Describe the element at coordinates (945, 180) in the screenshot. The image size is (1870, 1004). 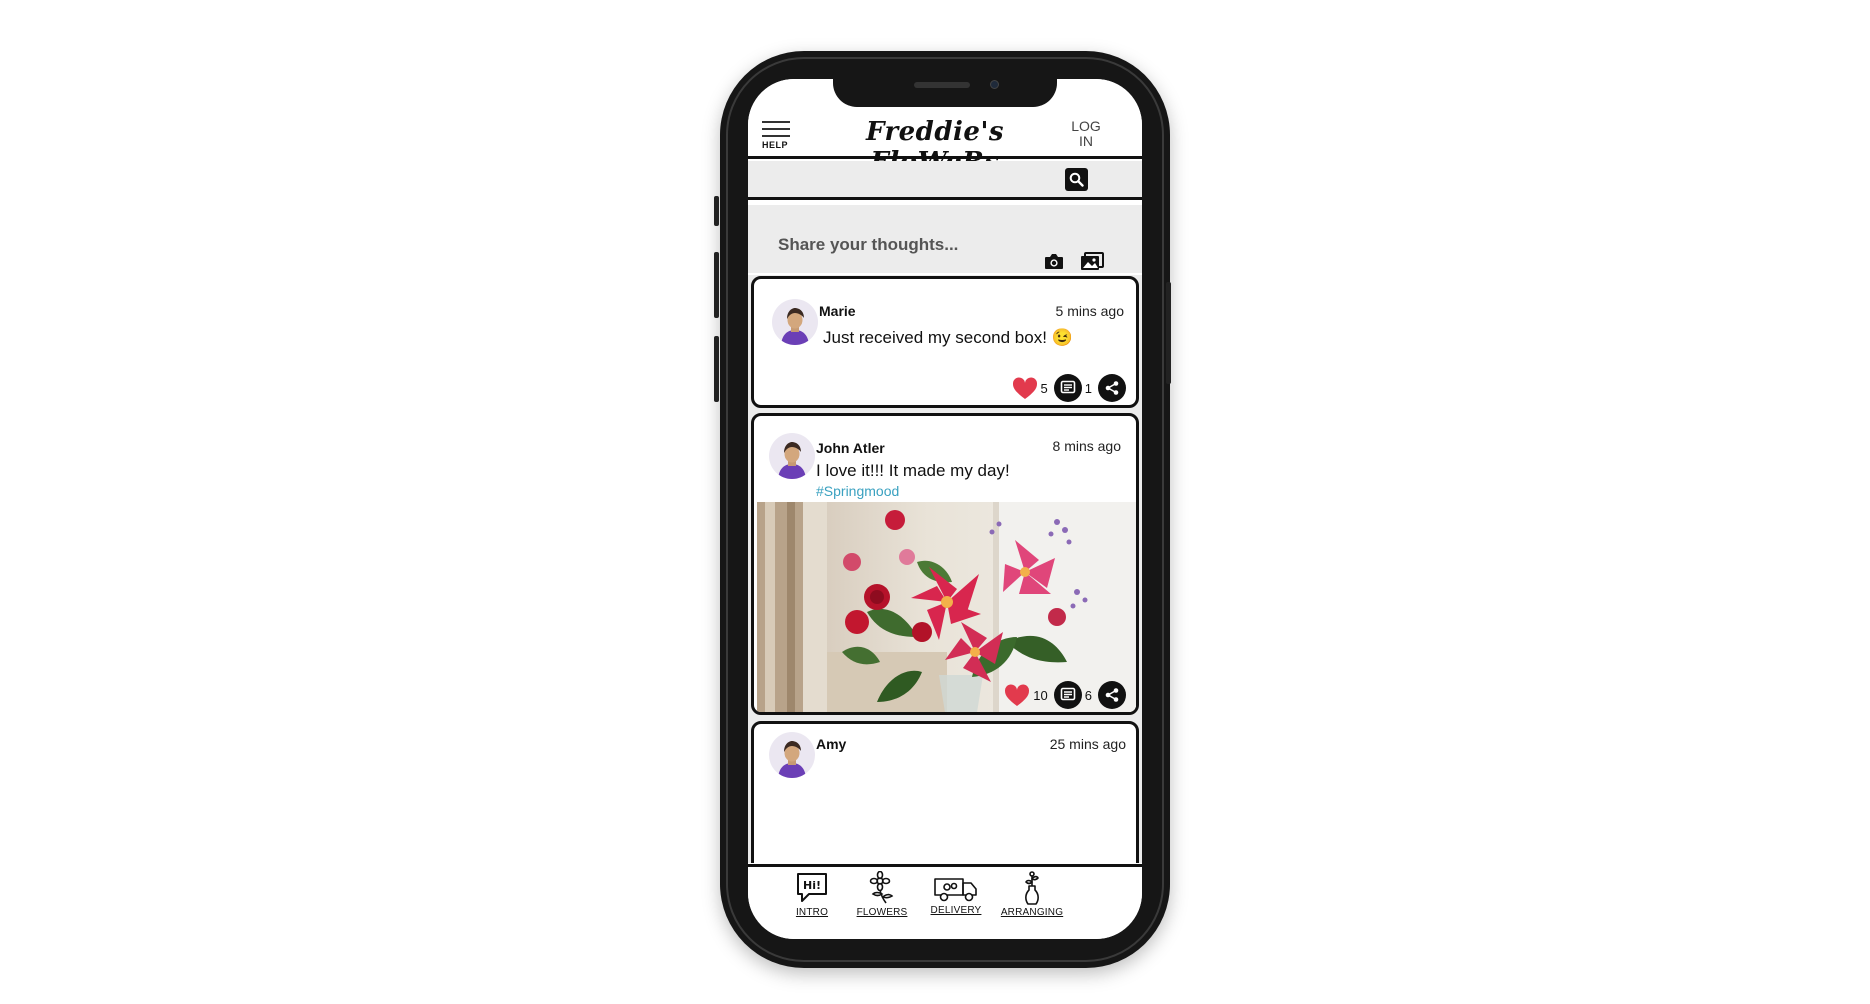
I see `search-bar` at that location.